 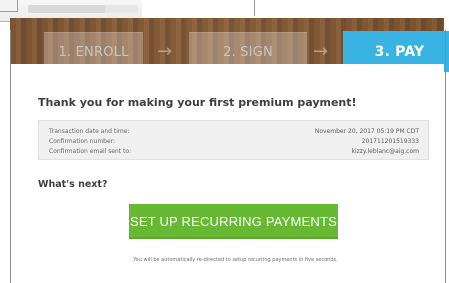 What do you see at coordinates (254, 8) in the screenshot?
I see `window-divider` at bounding box center [254, 8].